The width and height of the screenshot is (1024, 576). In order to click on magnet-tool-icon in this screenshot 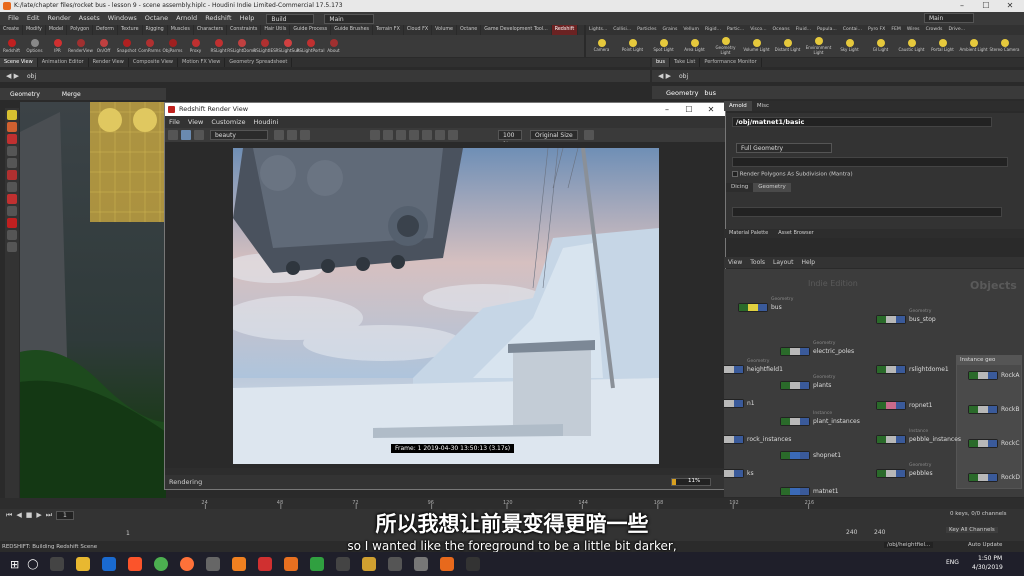, I will do `click(12, 223)`.